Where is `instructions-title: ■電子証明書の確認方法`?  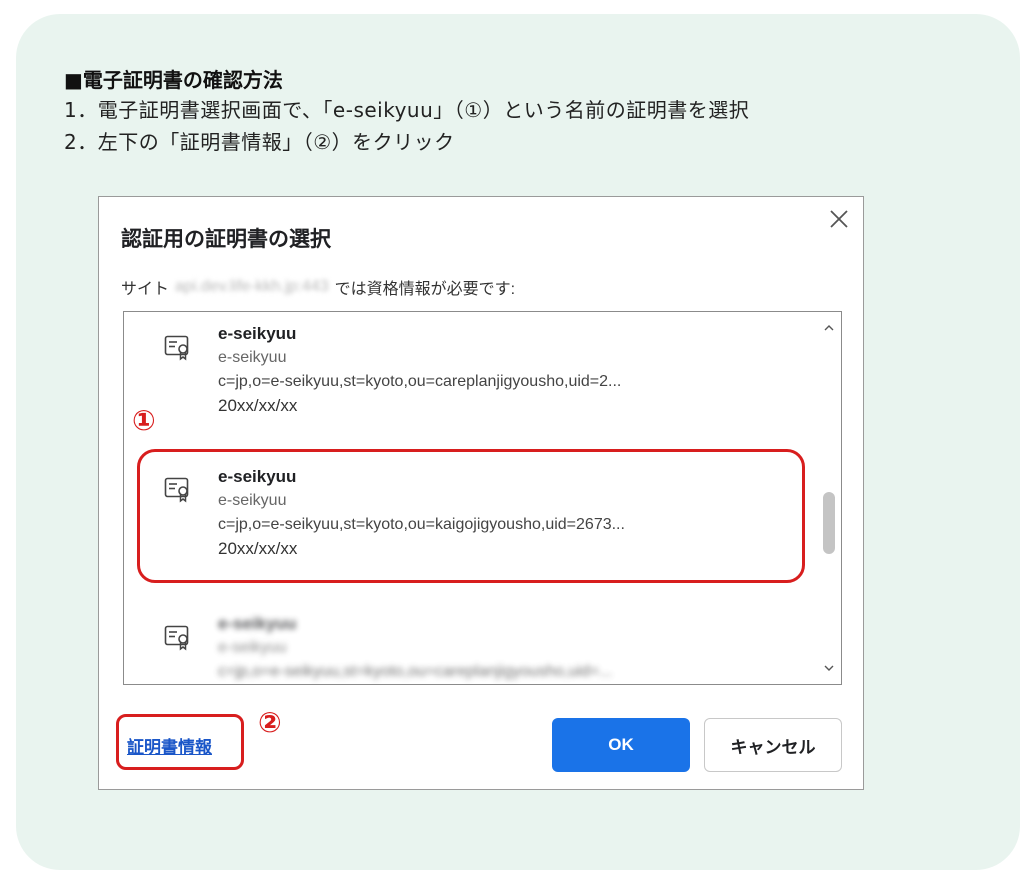
instructions-title: ■電子証明書の確認方法 is located at coordinates (173, 80).